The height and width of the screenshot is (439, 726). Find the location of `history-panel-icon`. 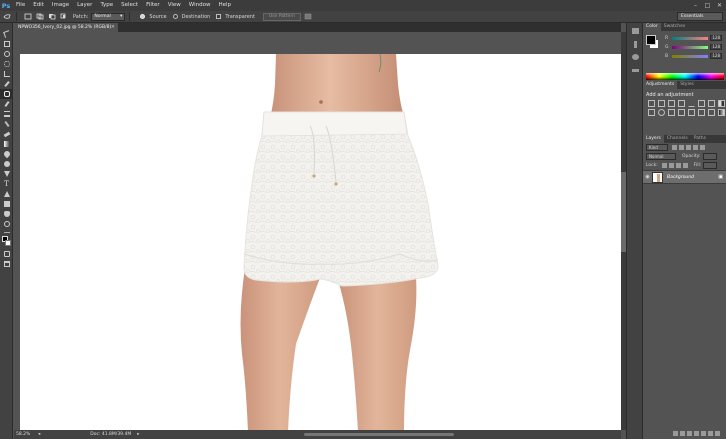

history-panel-icon is located at coordinates (635, 31).